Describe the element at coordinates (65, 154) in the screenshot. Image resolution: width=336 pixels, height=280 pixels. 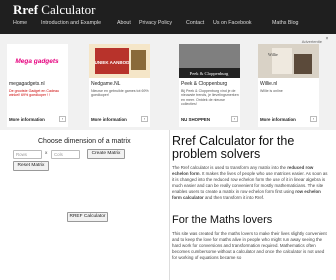
I see `cols-input: Cols` at that location.